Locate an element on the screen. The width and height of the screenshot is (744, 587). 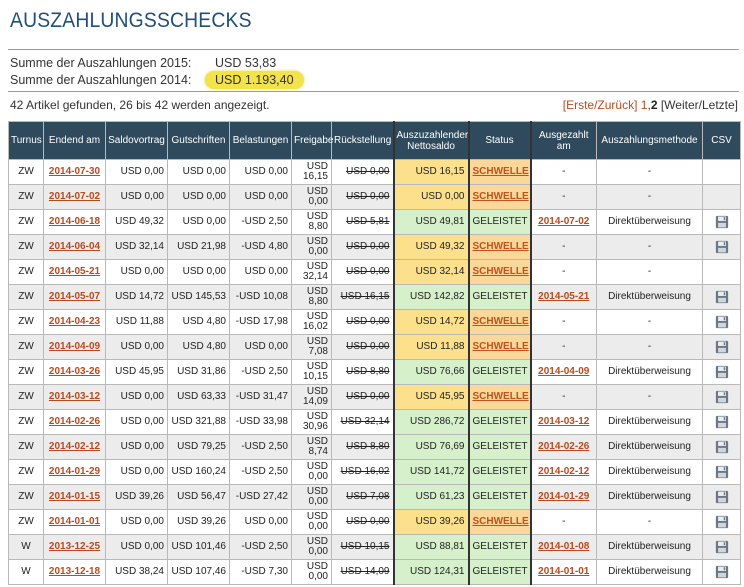
end-date-link: 2014-04-23 is located at coordinates (74, 321).